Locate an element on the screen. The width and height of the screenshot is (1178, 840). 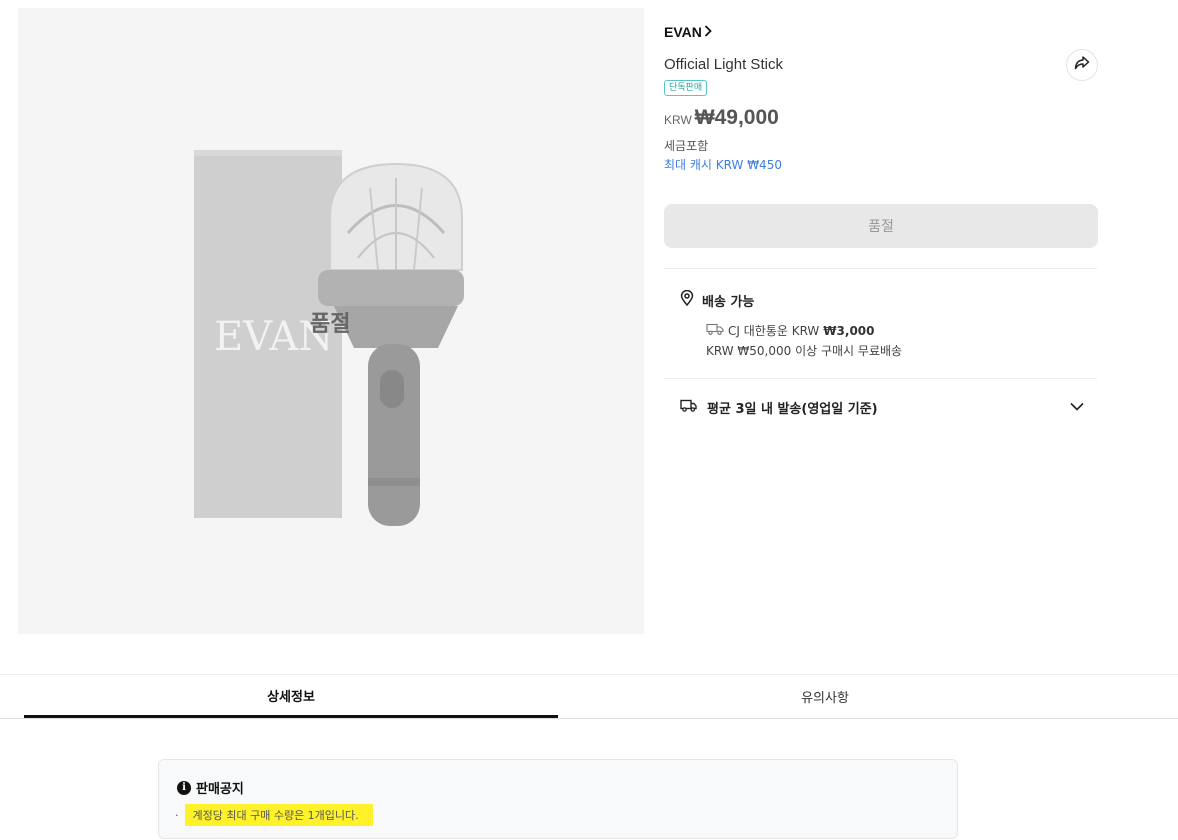
info-icon: i is located at coordinates (184, 787).